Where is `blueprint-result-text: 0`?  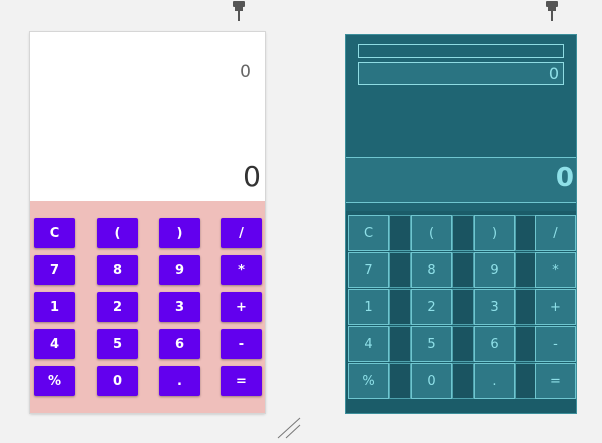 blueprint-result-text: 0 is located at coordinates (564, 178).